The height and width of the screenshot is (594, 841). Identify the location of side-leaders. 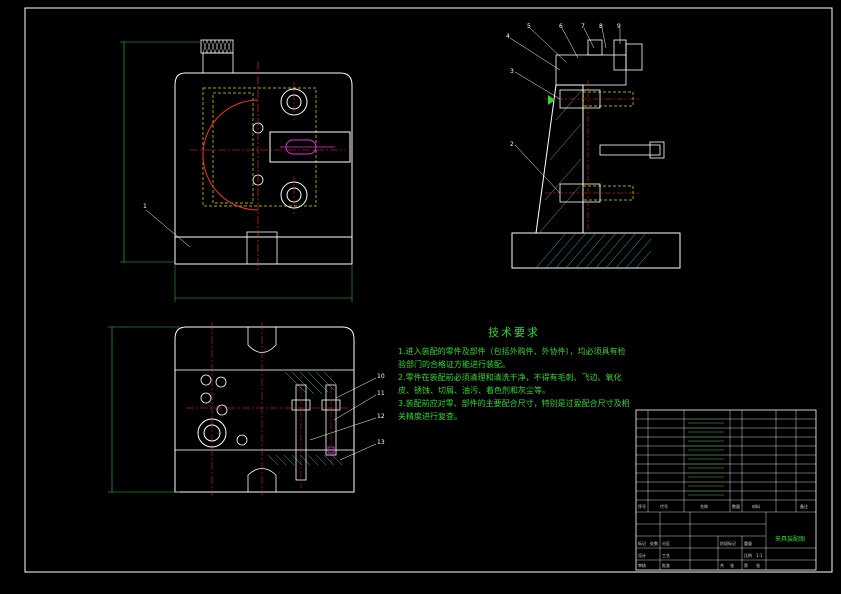
(565, 110).